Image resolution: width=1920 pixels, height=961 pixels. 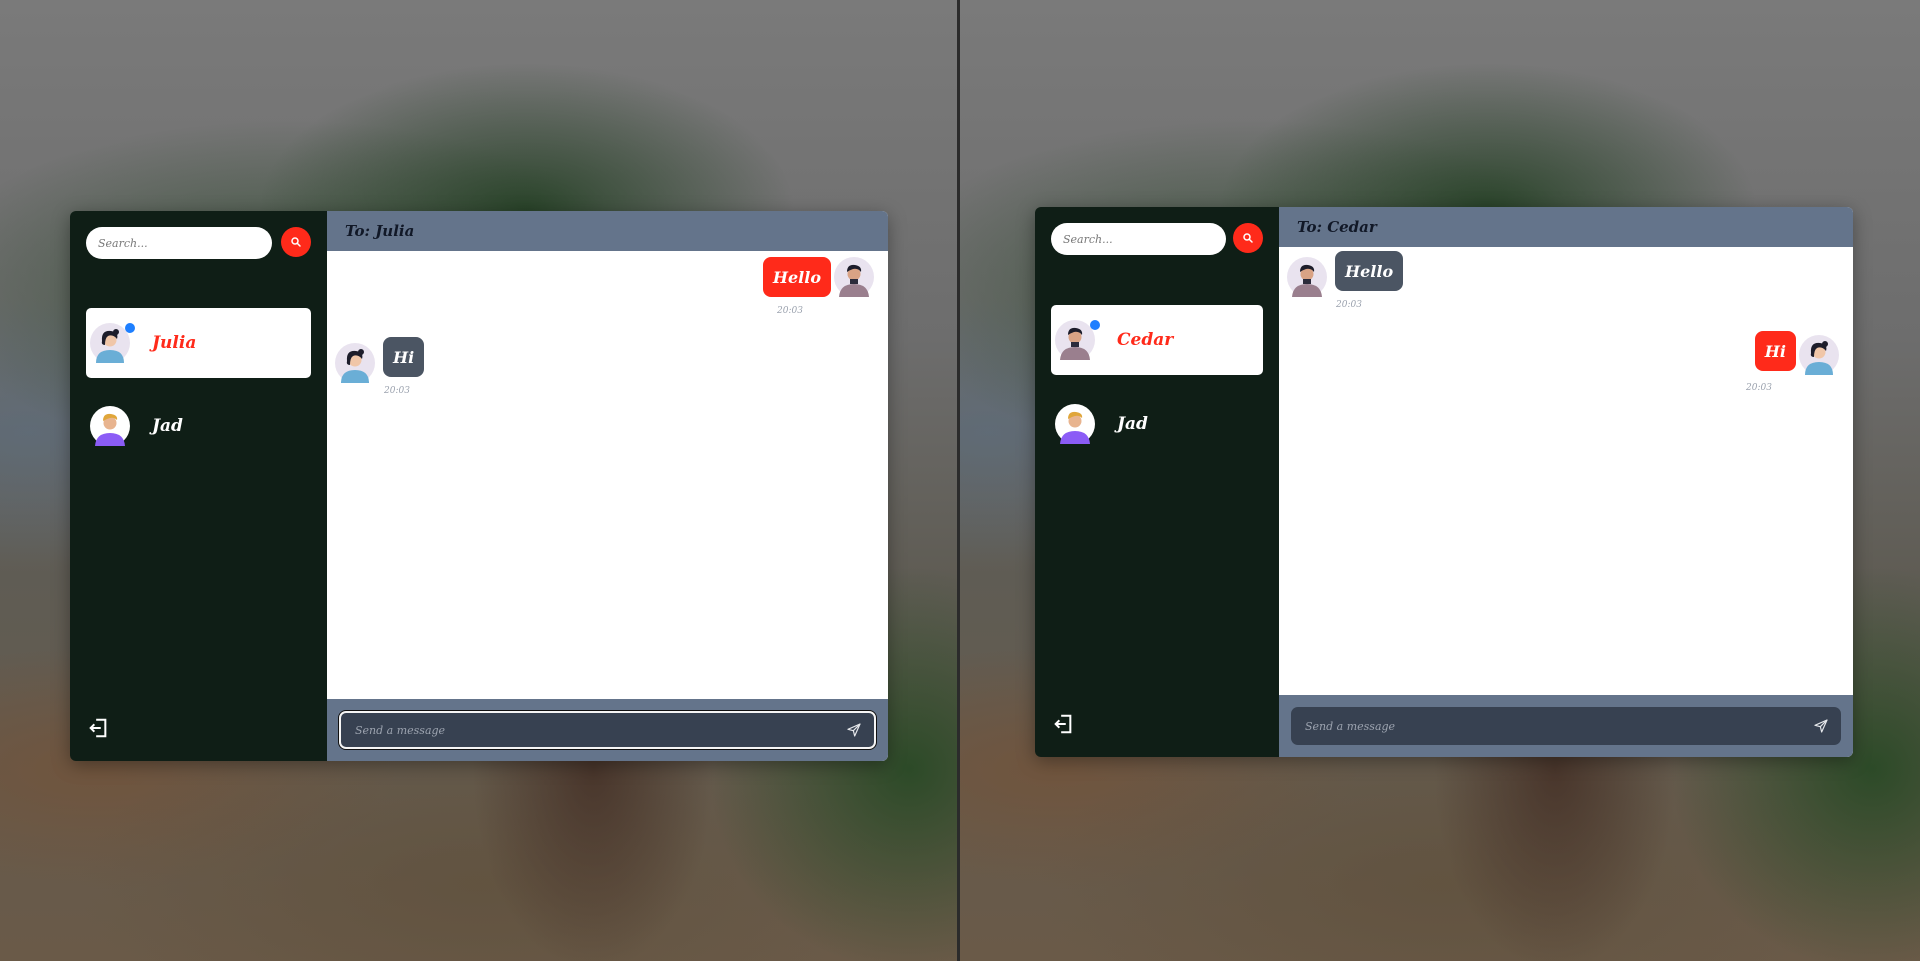 I want to click on chat-title: To: Julia, so click(x=380, y=231).